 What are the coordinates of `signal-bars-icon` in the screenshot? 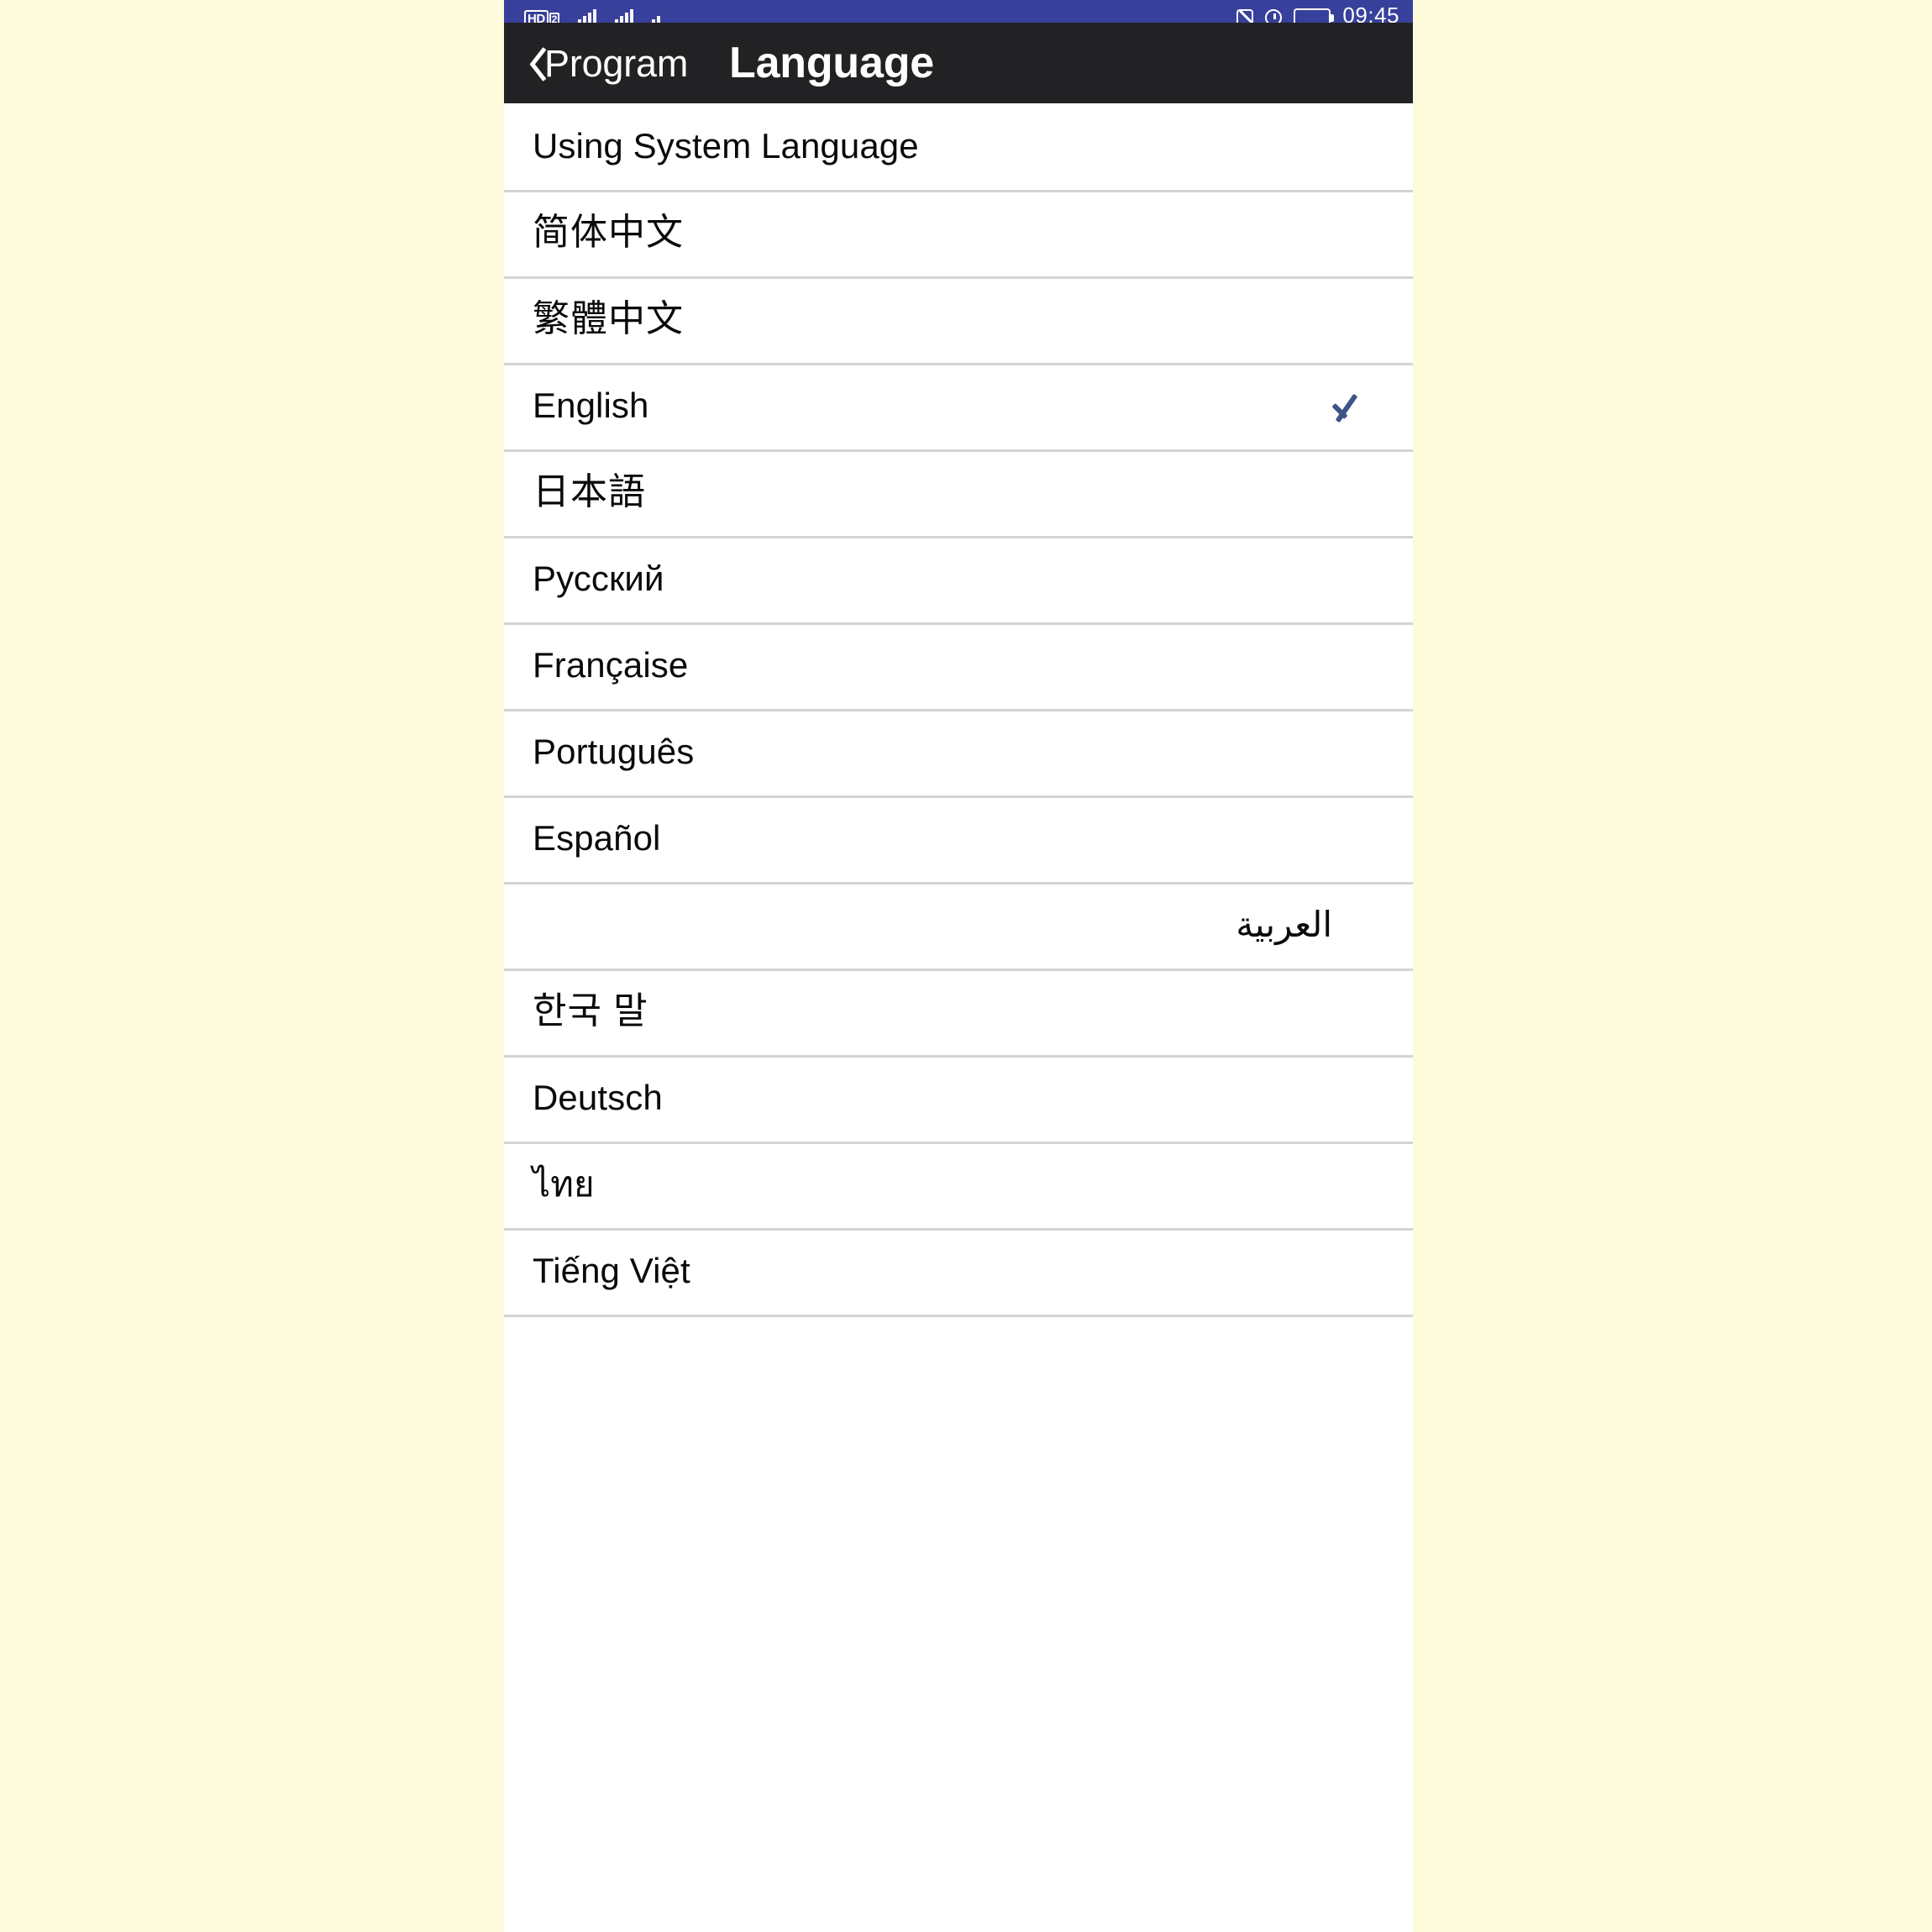 It's located at (584, 16).